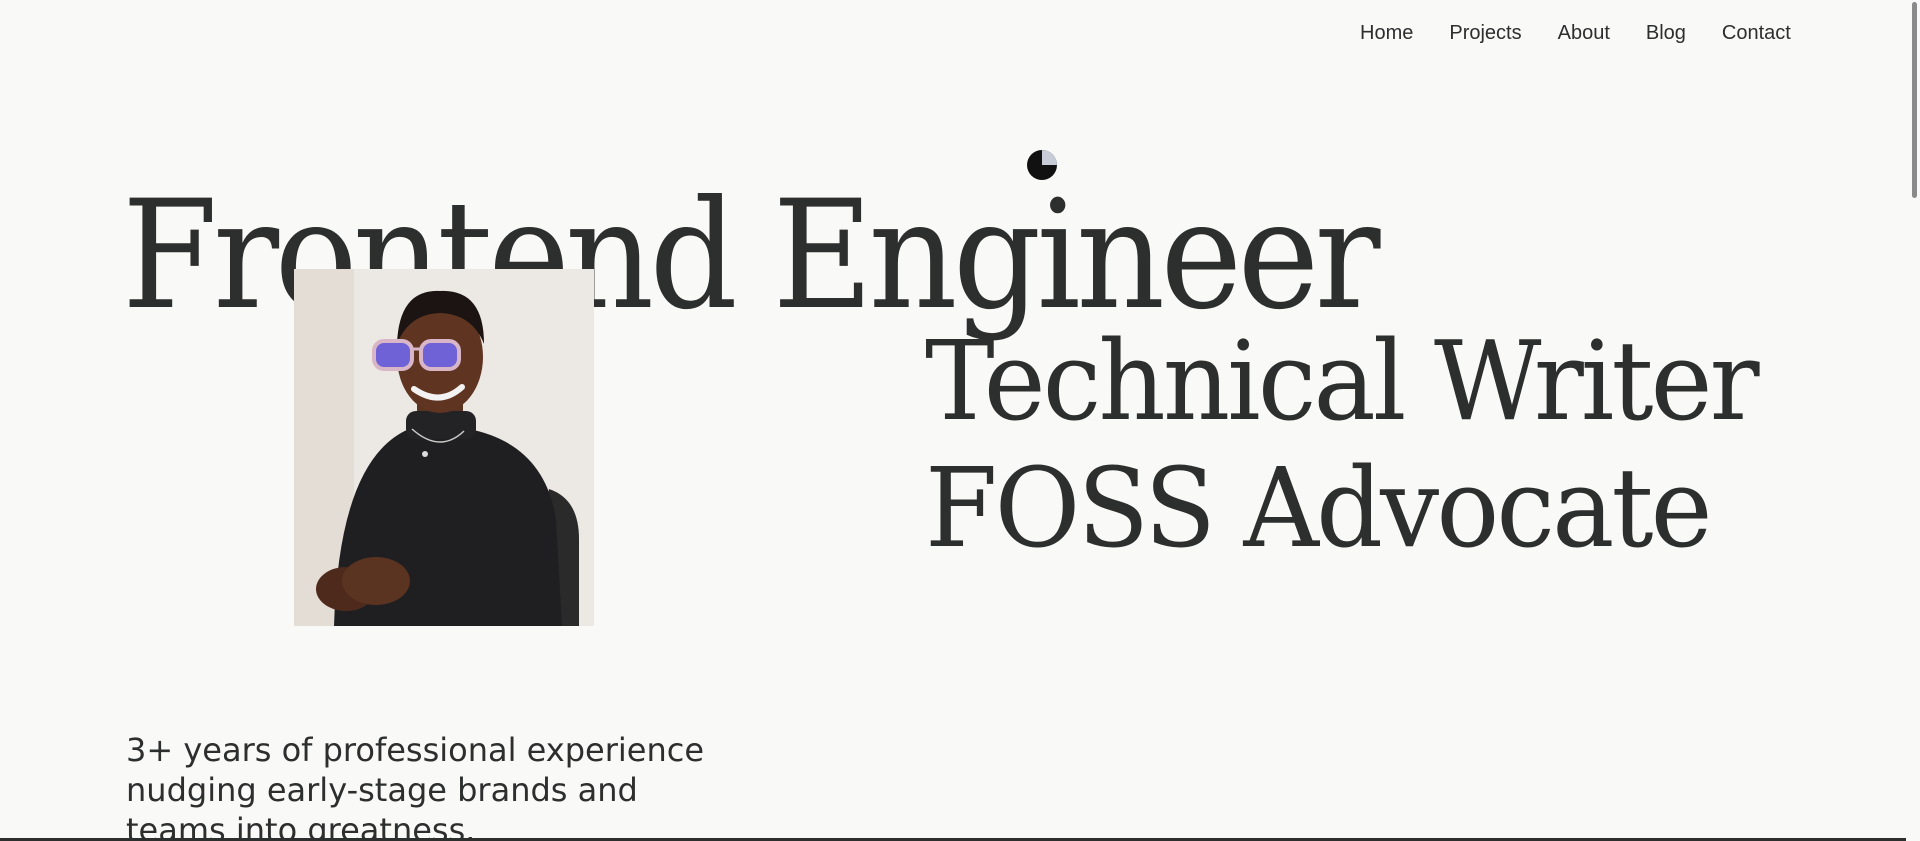 The image size is (1920, 841). What do you see at coordinates (1913, 420) in the screenshot?
I see `page-scrollbar` at bounding box center [1913, 420].